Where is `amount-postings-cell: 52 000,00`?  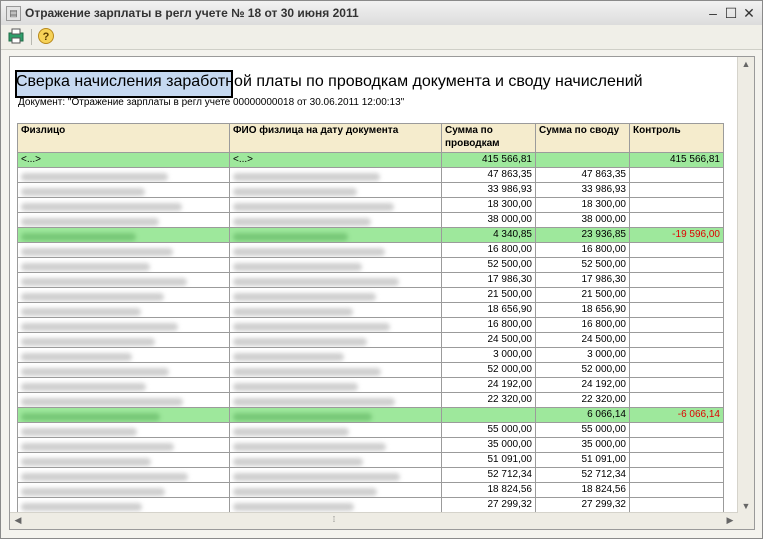 amount-postings-cell: 52 000,00 is located at coordinates (488, 370).